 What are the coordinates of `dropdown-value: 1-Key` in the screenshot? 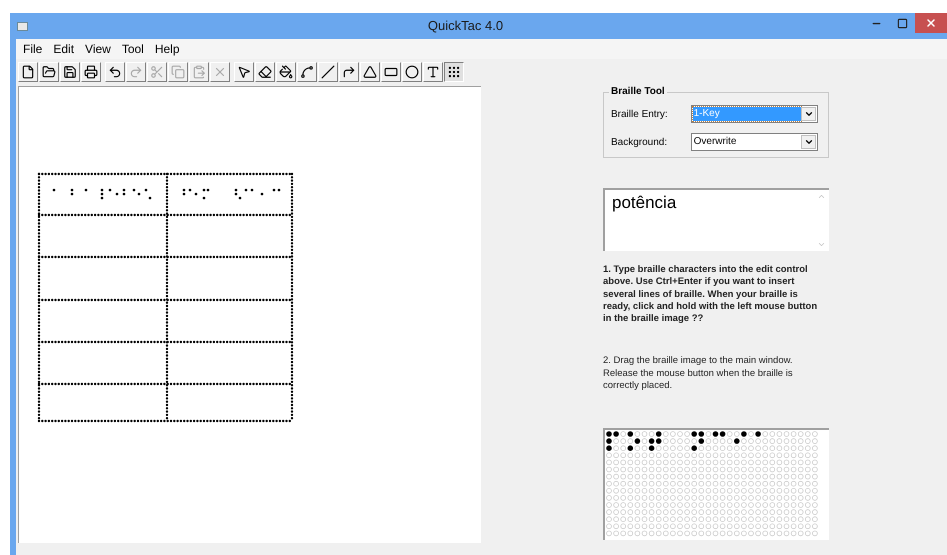 It's located at (746, 114).